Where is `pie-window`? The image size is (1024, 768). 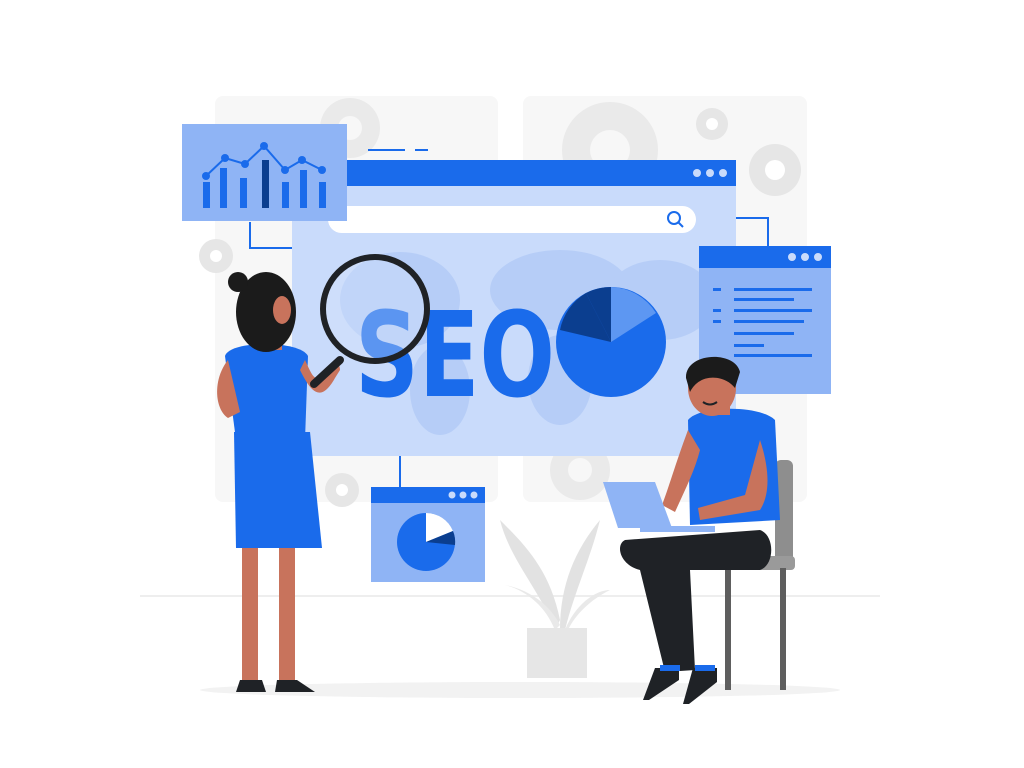 pie-window is located at coordinates (428, 534).